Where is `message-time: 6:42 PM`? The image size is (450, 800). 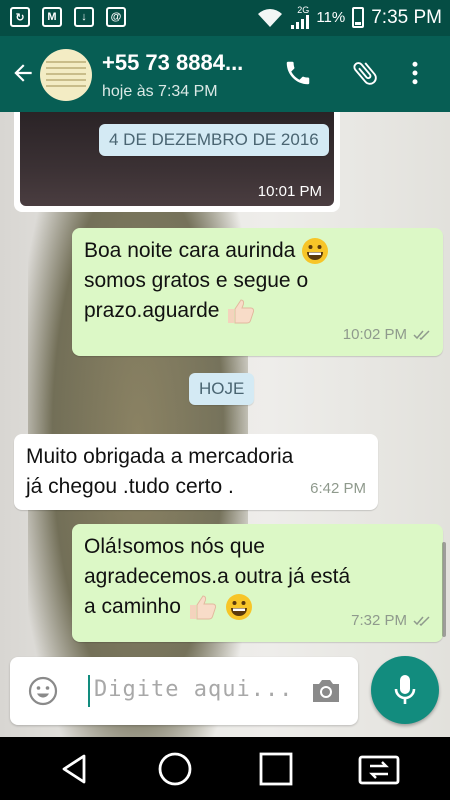
message-time: 6:42 PM is located at coordinates (338, 488).